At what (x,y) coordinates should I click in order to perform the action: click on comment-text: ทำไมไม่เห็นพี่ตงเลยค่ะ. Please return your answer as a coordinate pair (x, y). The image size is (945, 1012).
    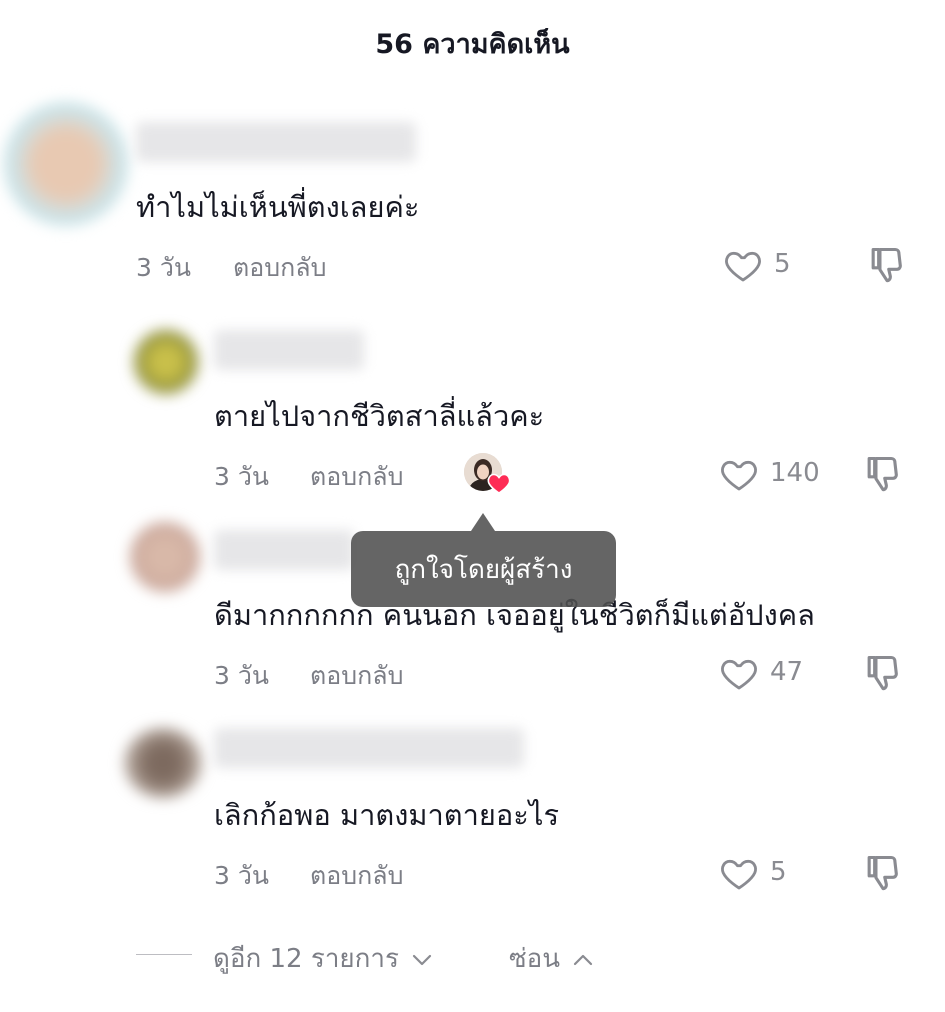
    Looking at the image, I should click on (278, 207).